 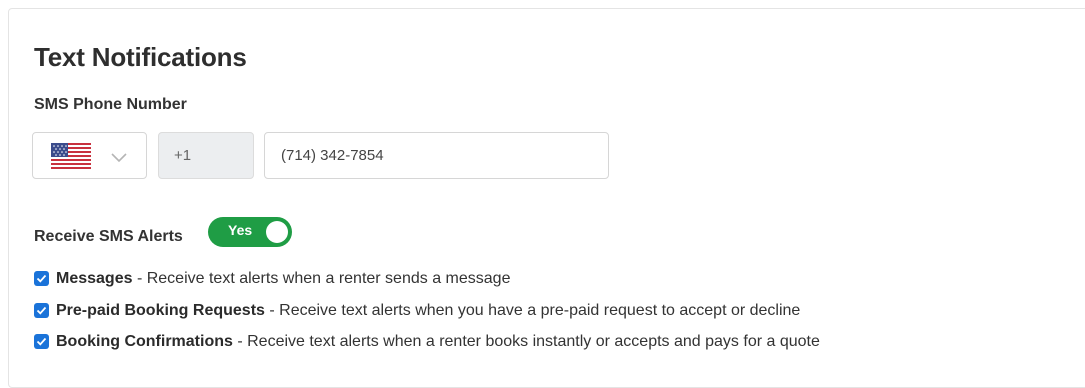 I want to click on us-flag-icon, so click(x=71, y=156).